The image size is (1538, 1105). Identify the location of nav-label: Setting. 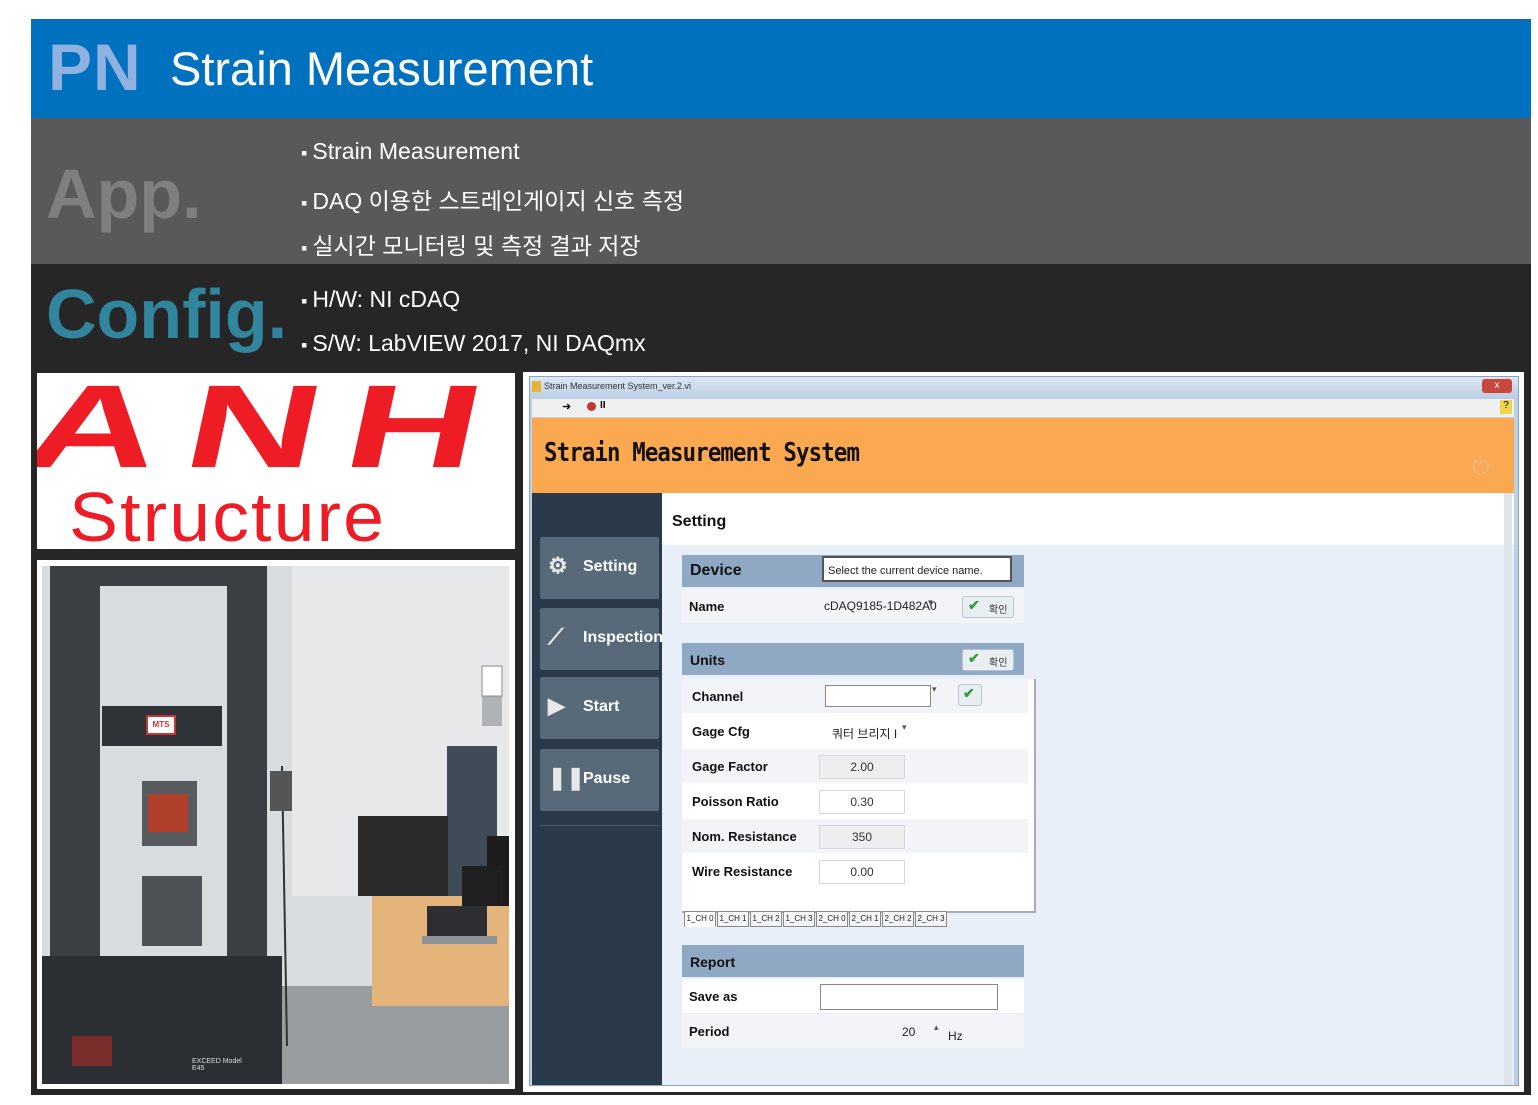
(610, 566).